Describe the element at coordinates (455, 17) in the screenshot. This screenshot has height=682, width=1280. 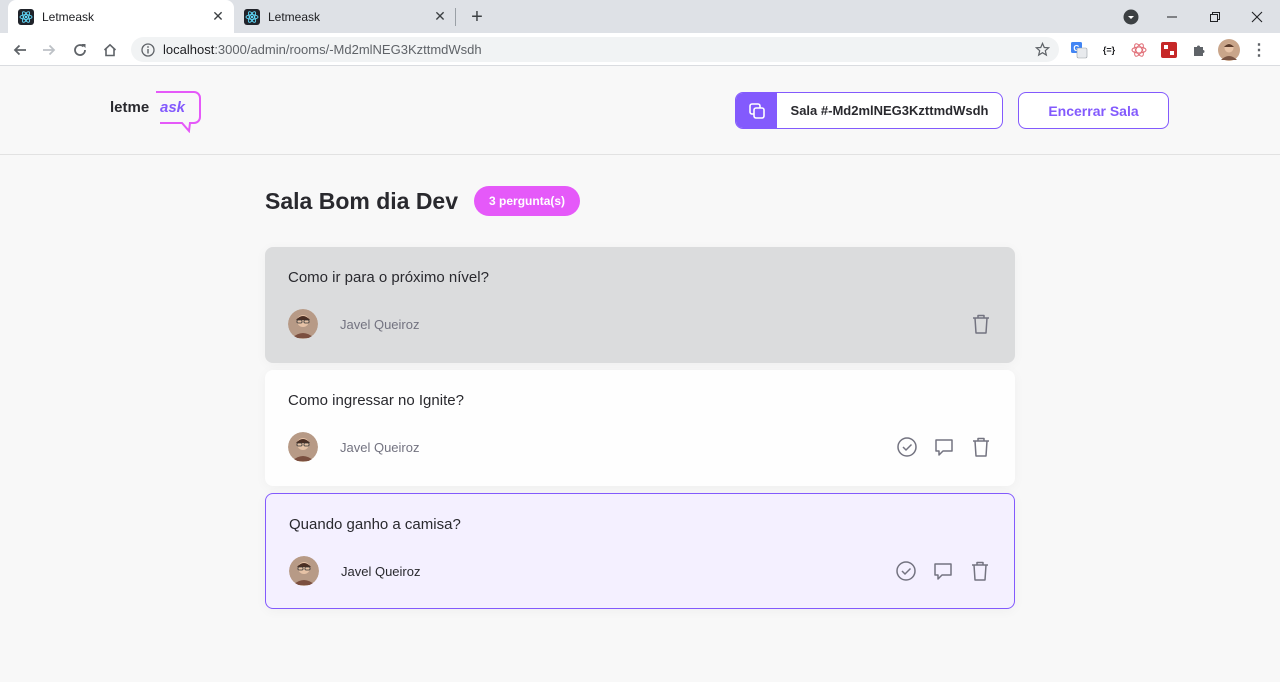
I see `tab-separator` at that location.